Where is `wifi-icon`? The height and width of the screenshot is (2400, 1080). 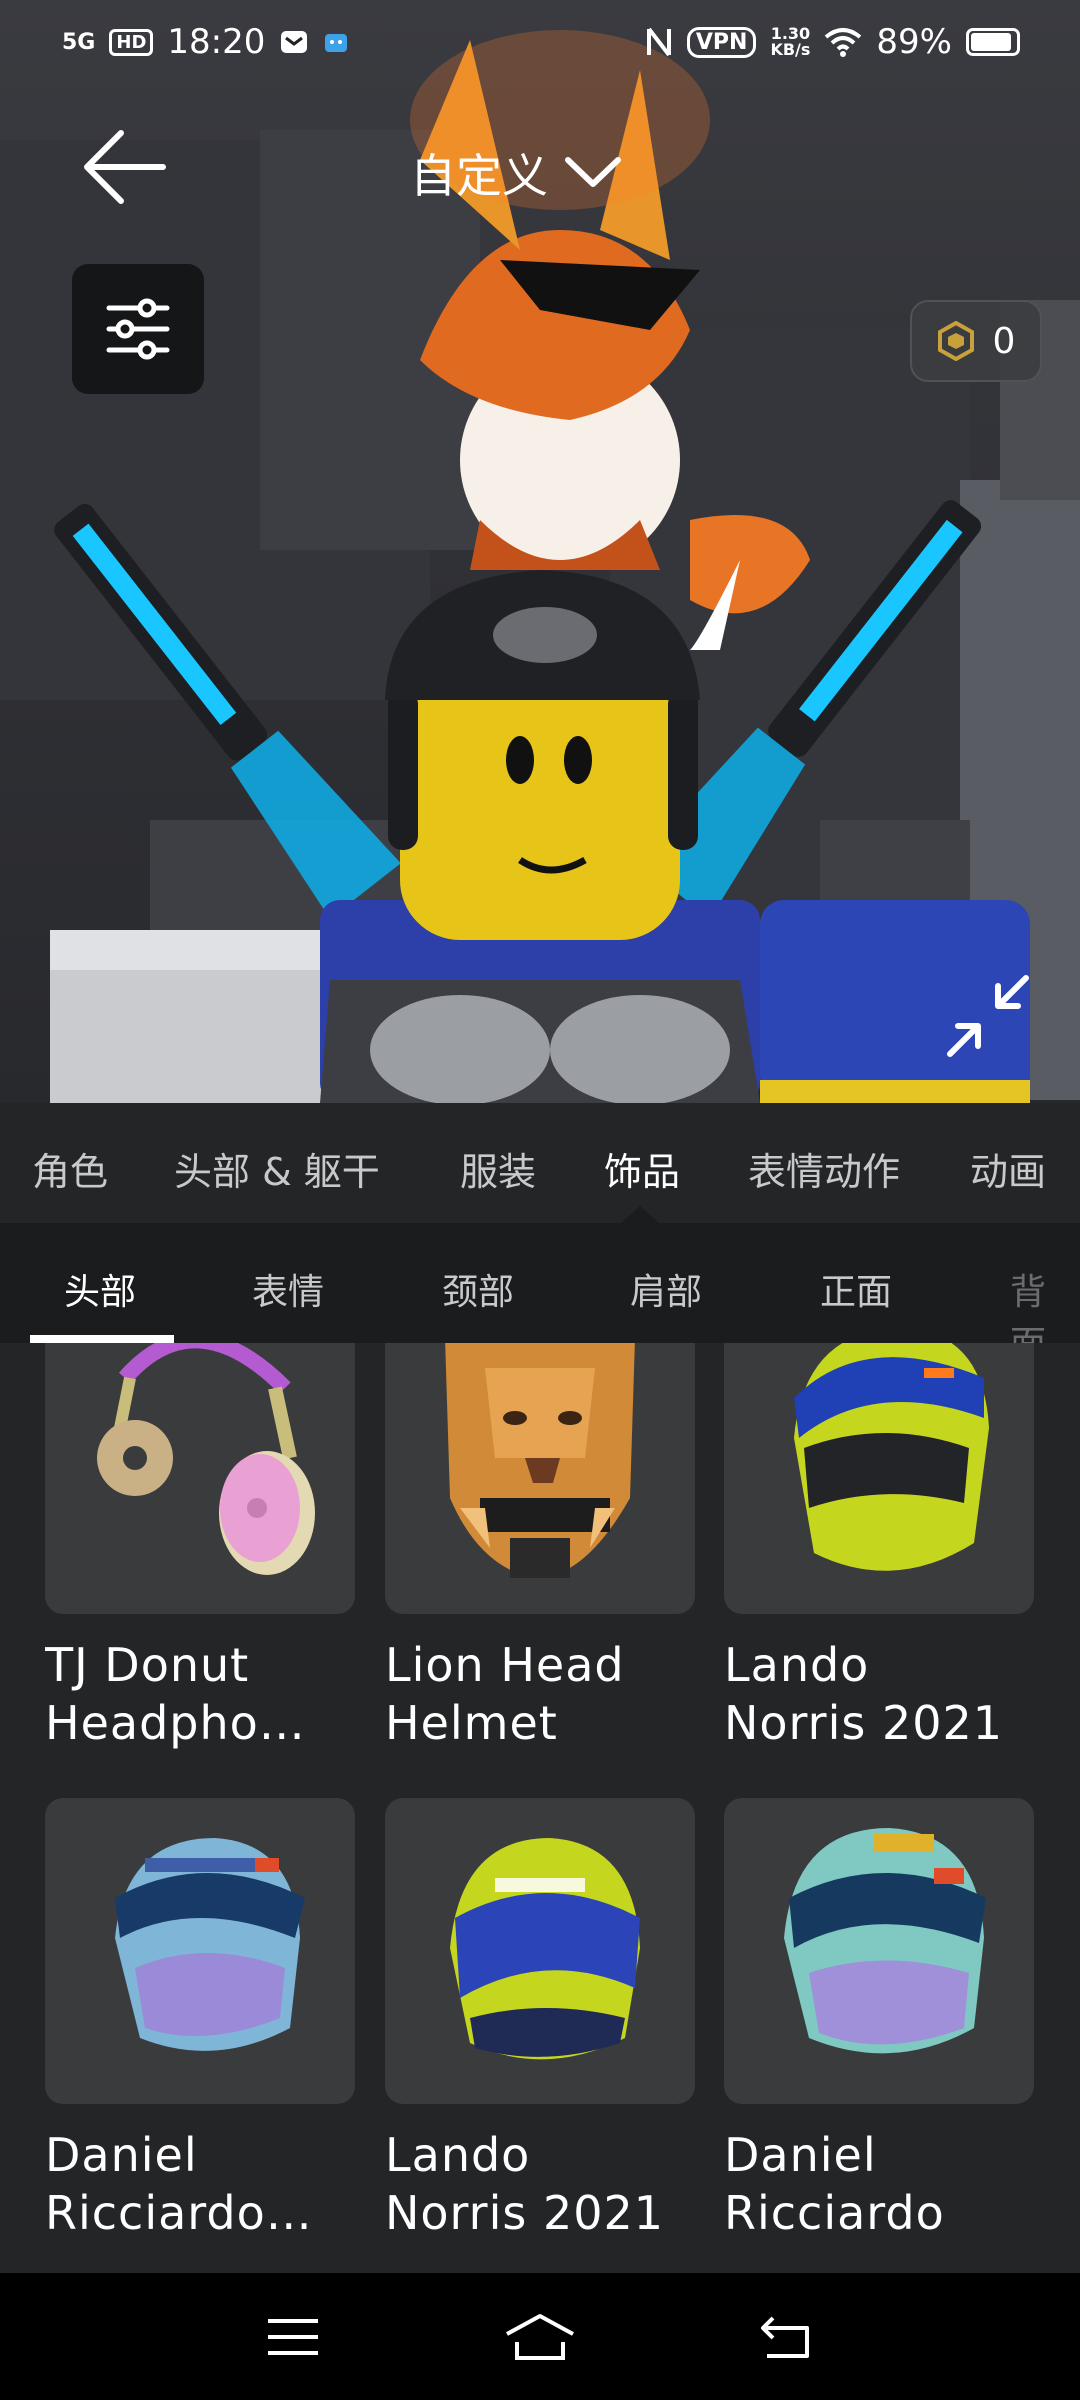 wifi-icon is located at coordinates (843, 42).